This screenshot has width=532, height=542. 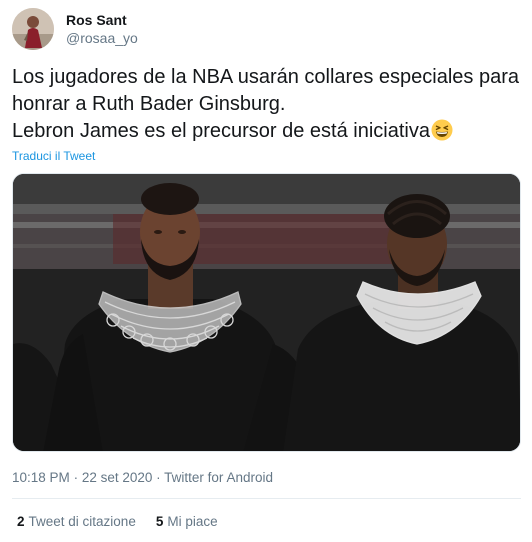 I want to click on like-label: Mi piace, so click(x=192, y=521).